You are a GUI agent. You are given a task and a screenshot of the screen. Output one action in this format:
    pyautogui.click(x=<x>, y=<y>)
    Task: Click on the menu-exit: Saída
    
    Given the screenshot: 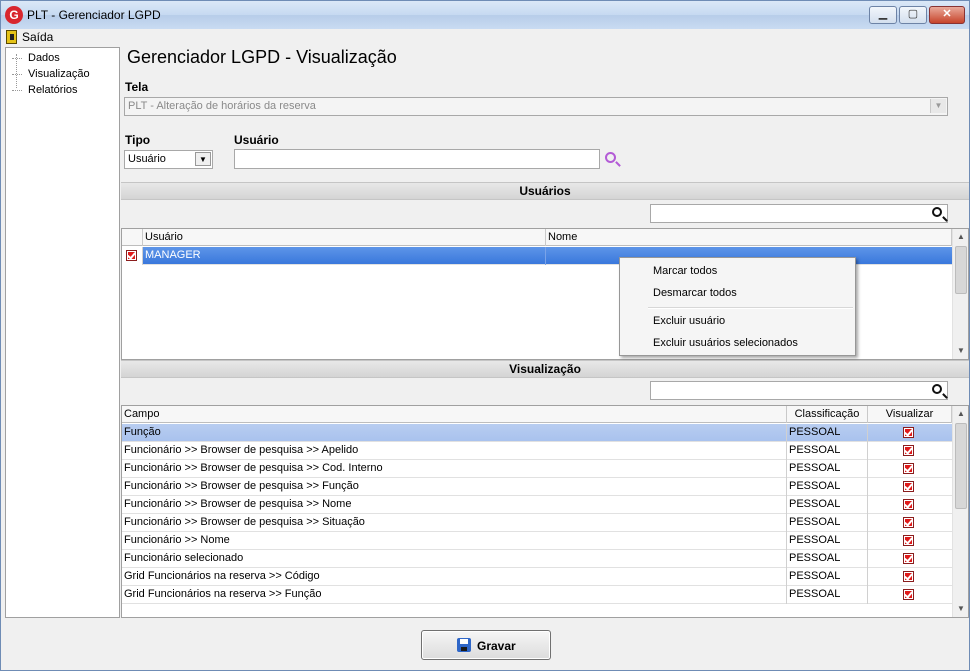 What is the action you would take?
    pyautogui.click(x=37, y=37)
    